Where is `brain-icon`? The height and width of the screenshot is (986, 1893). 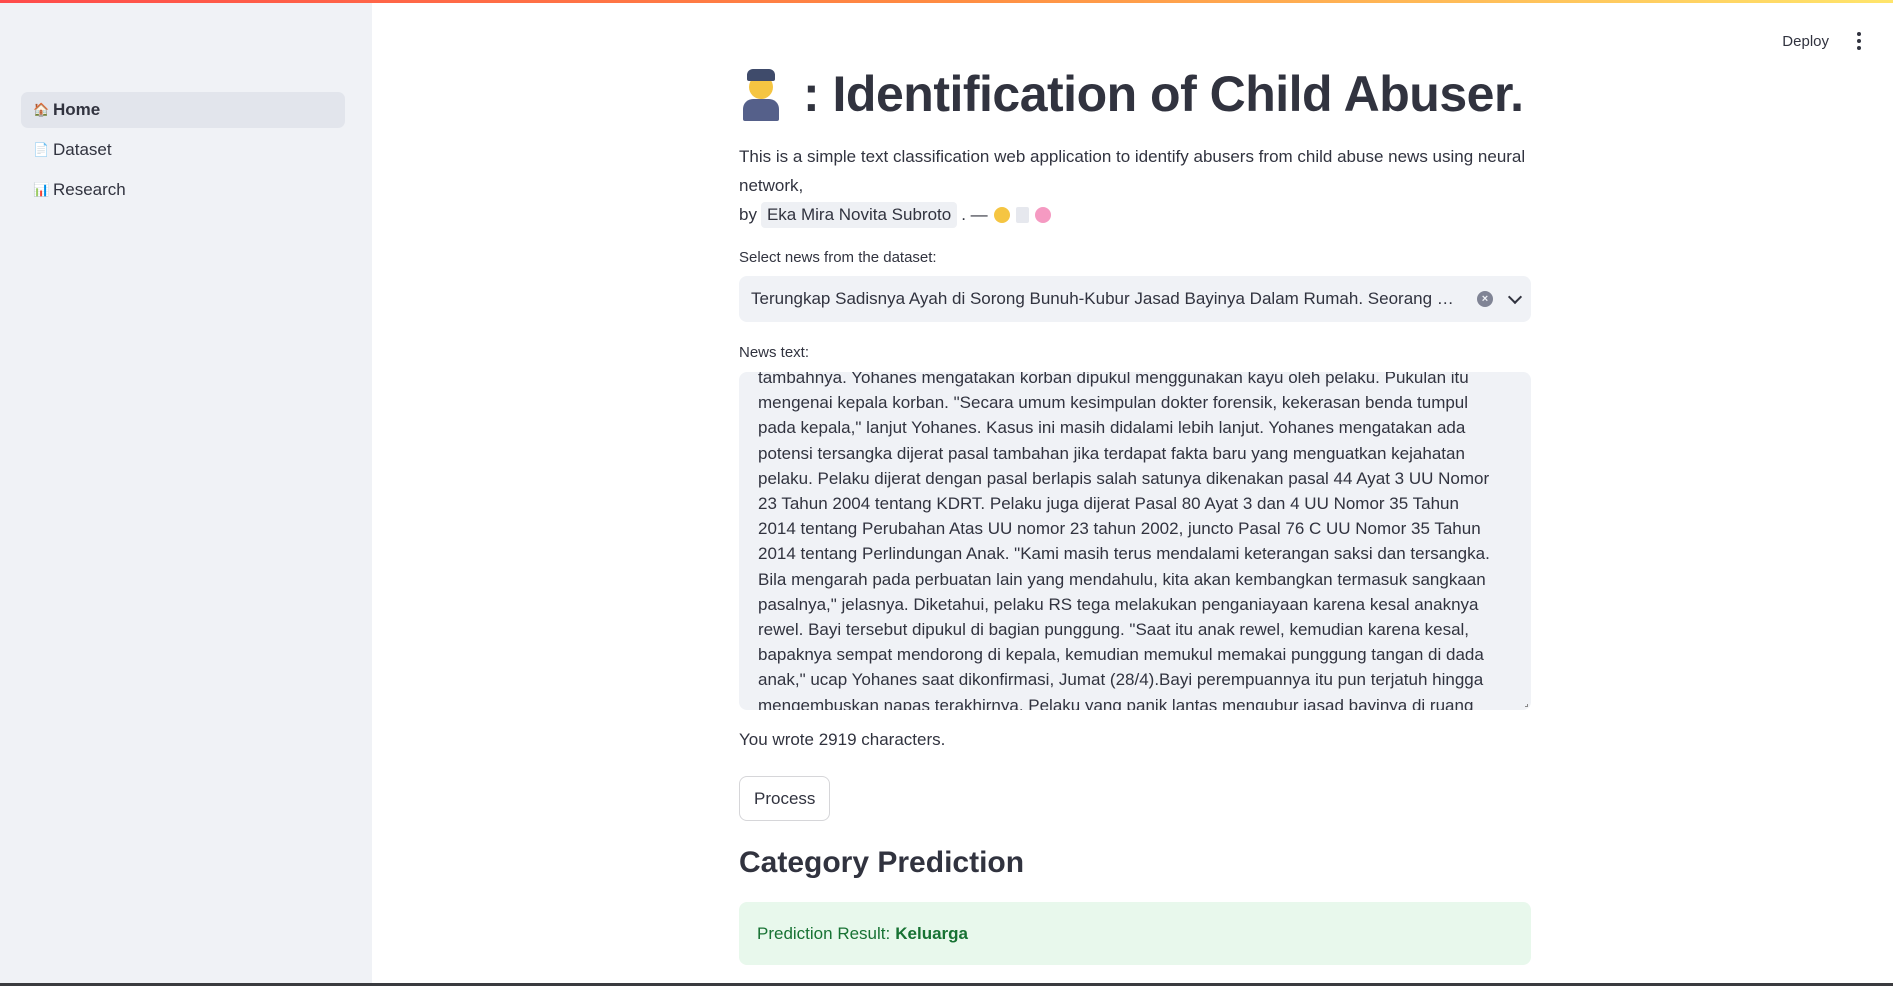 brain-icon is located at coordinates (1042, 214).